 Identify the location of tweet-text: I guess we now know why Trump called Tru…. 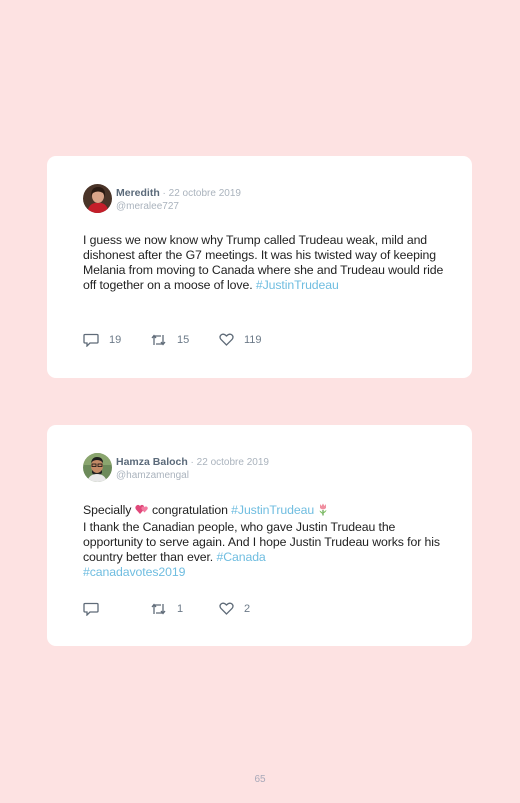
(268, 263).